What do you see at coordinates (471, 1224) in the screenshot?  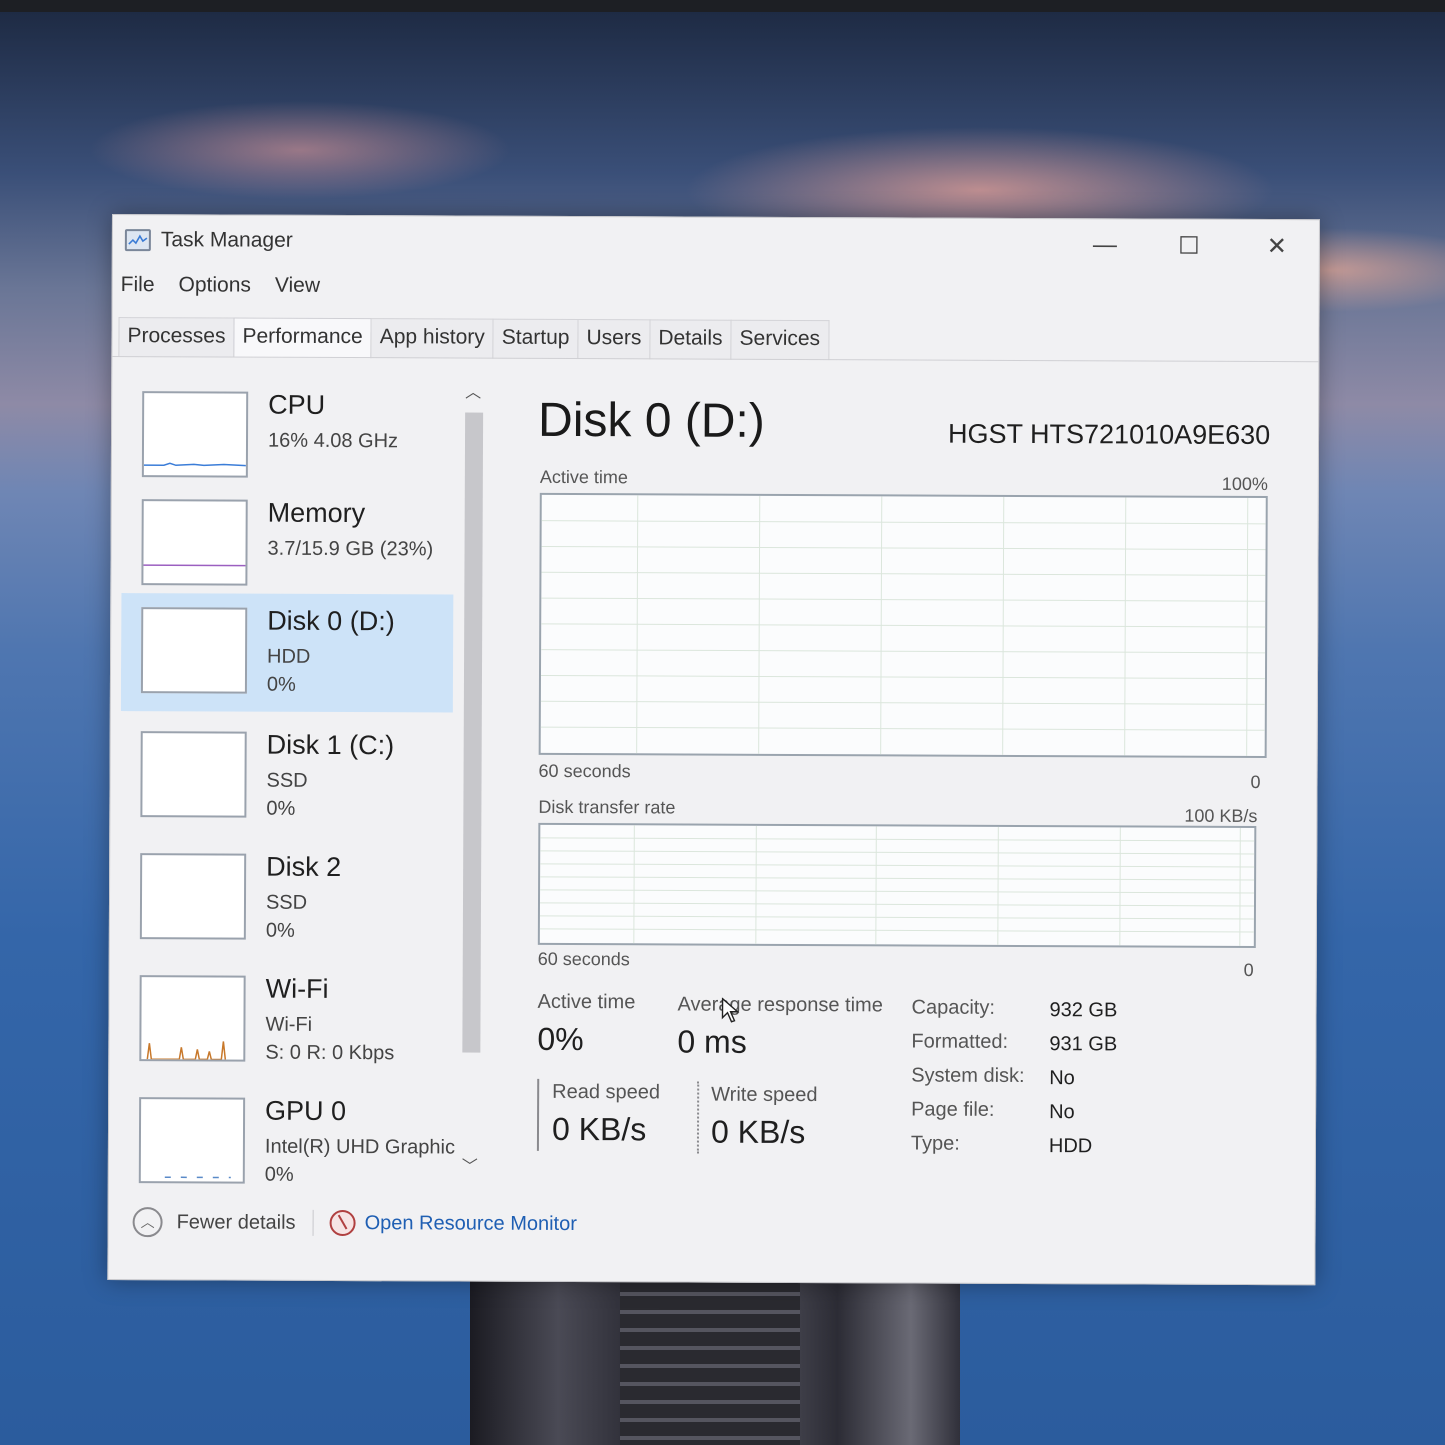 I see `open-resource-monitor-link: Open Resource Monitor` at bounding box center [471, 1224].